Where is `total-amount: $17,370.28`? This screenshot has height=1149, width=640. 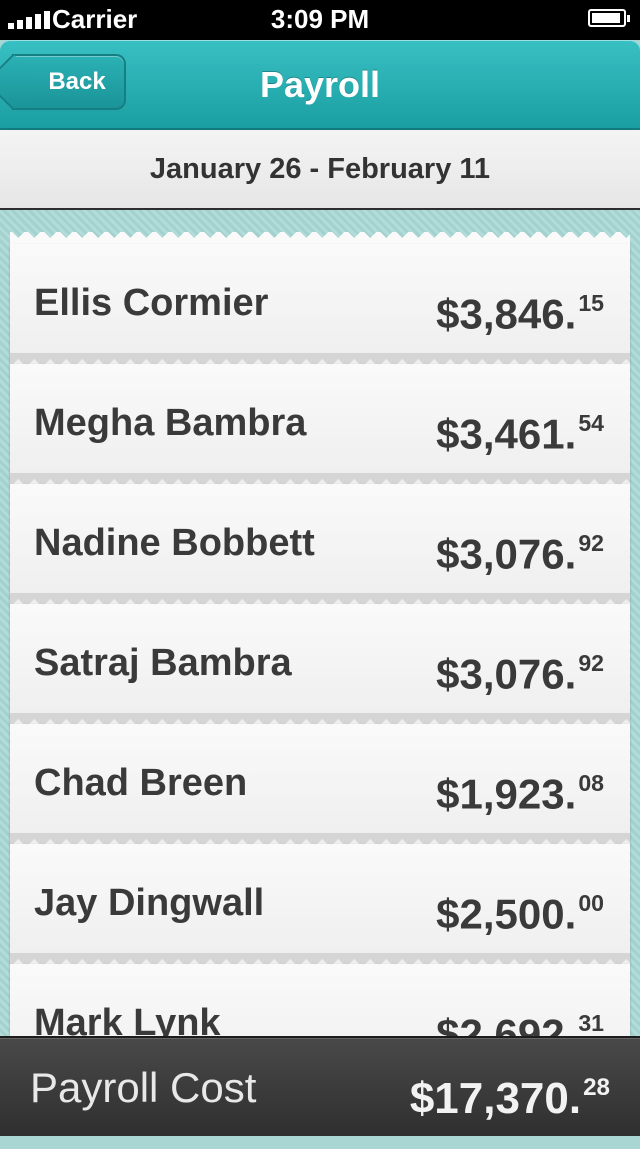
total-amount: $17,370.28 is located at coordinates (510, 1087).